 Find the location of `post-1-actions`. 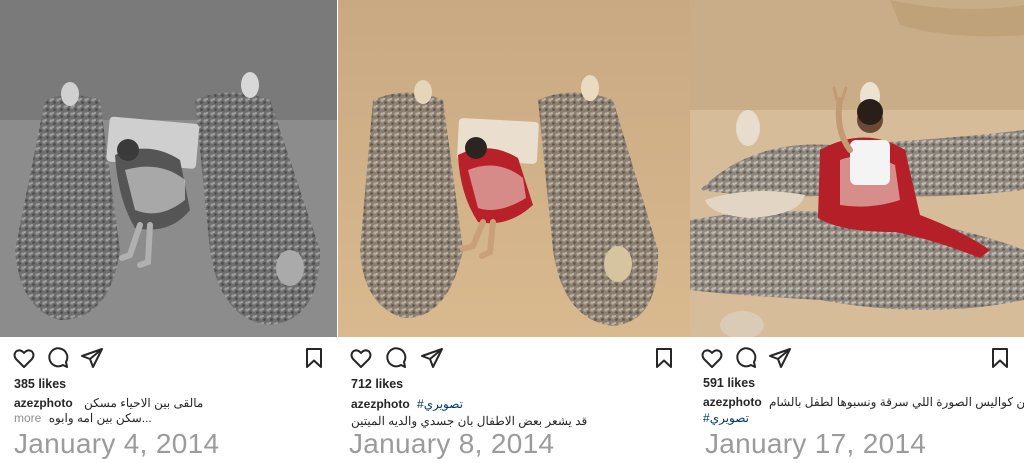

post-1-actions is located at coordinates (169, 358).